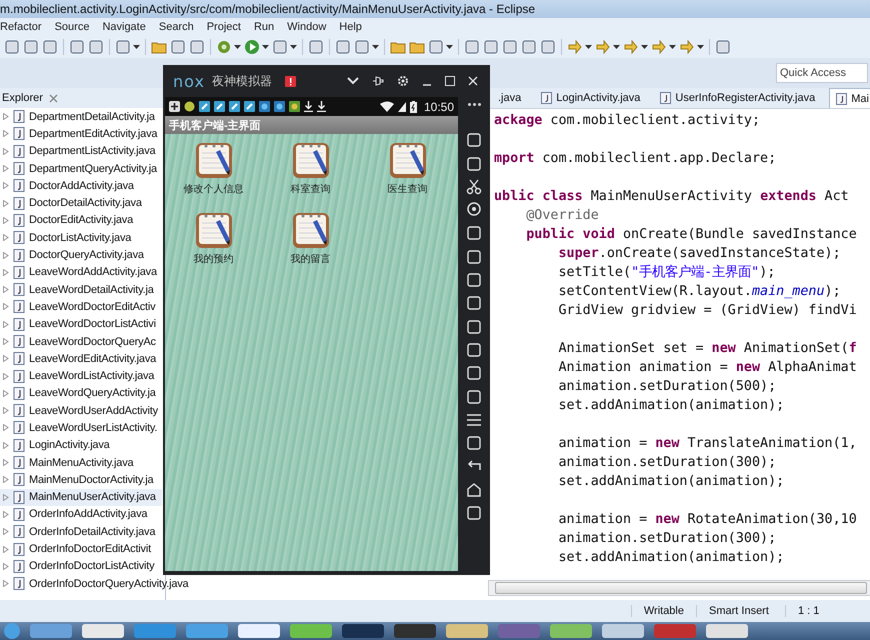 The image size is (870, 640). What do you see at coordinates (81, 497) in the screenshot?
I see `file-item: MainMenuUserActivity.java` at bounding box center [81, 497].